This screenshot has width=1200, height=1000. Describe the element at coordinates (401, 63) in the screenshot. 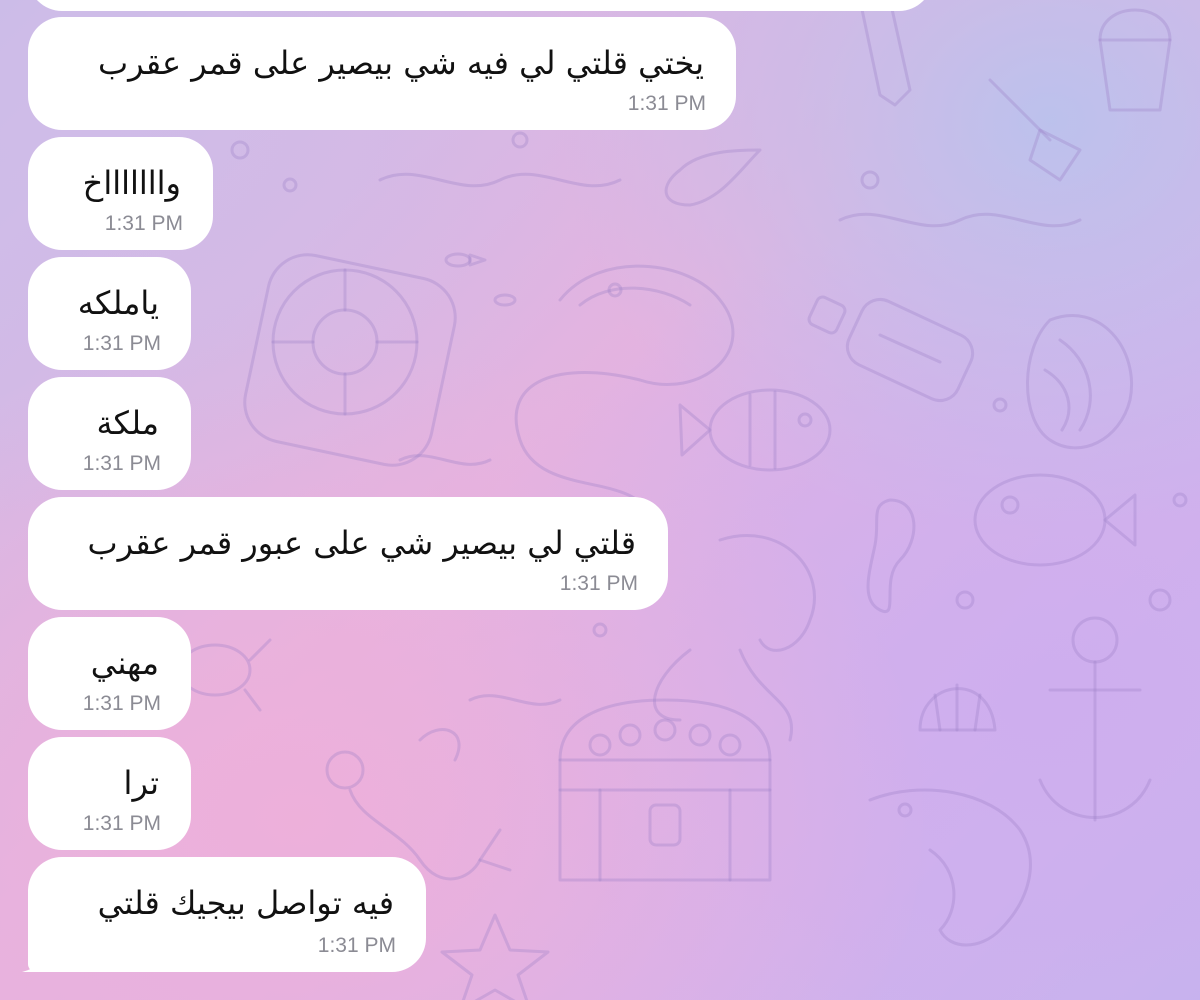

I see `message-text: يختي قلتي لي فيه شي بيصير على قمر عقرب` at that location.